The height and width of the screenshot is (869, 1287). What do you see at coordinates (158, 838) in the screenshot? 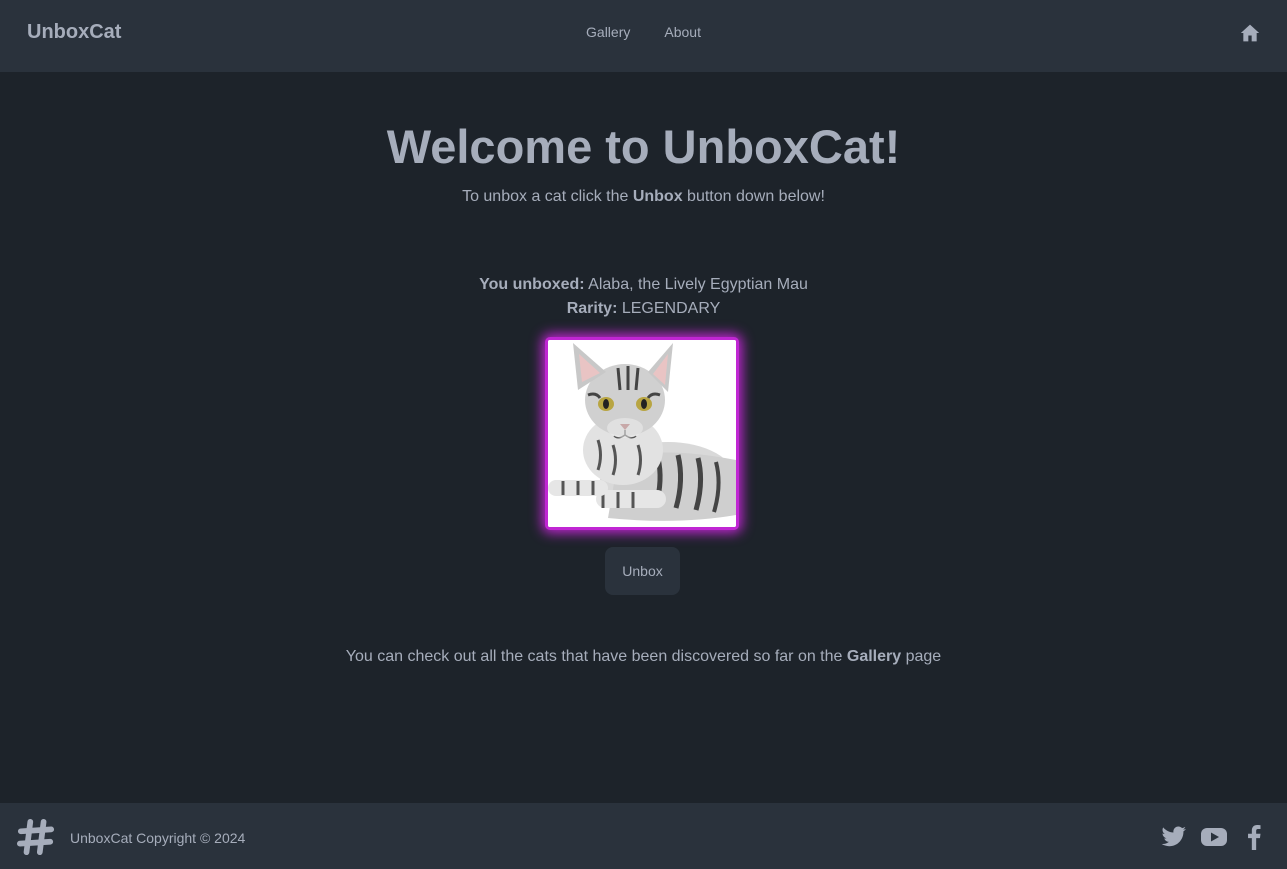
I see `copyright-text: UnboxCat Copyright © 2024` at bounding box center [158, 838].